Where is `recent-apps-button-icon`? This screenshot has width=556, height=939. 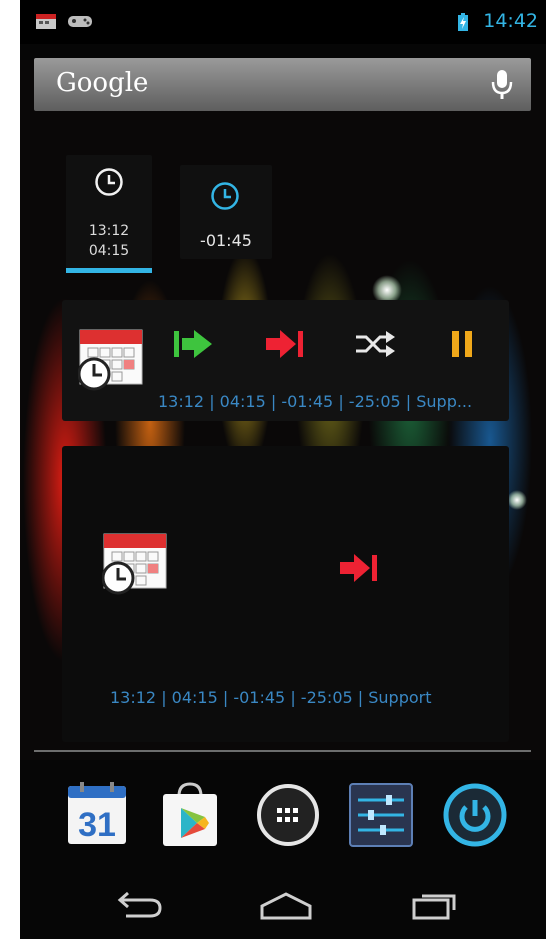 recent-apps-button-icon is located at coordinates (436, 906).